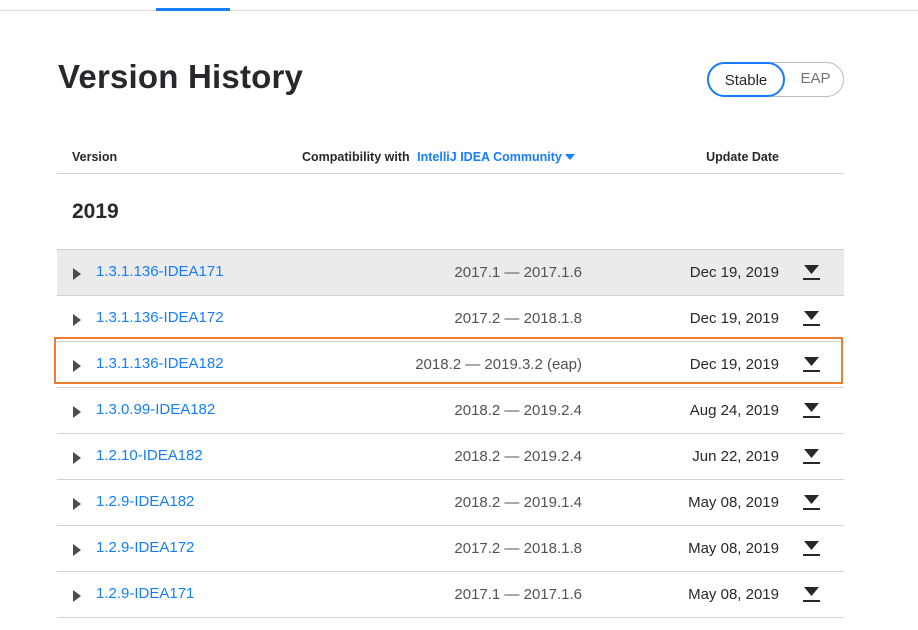 The height and width of the screenshot is (630, 918). I want to click on version-link: 1.2.9-IDEA172, so click(145, 547).